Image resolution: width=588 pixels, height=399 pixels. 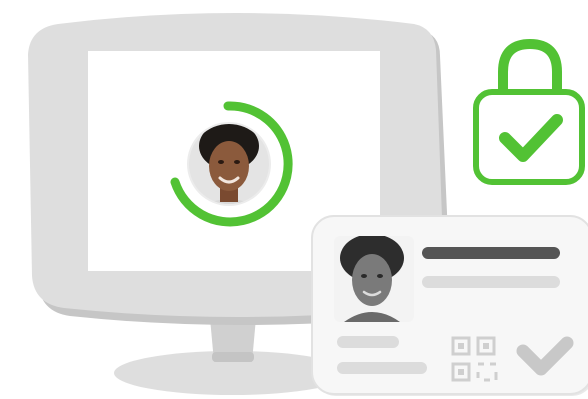 I want to click on id-card-line-short, so click(x=368, y=342).